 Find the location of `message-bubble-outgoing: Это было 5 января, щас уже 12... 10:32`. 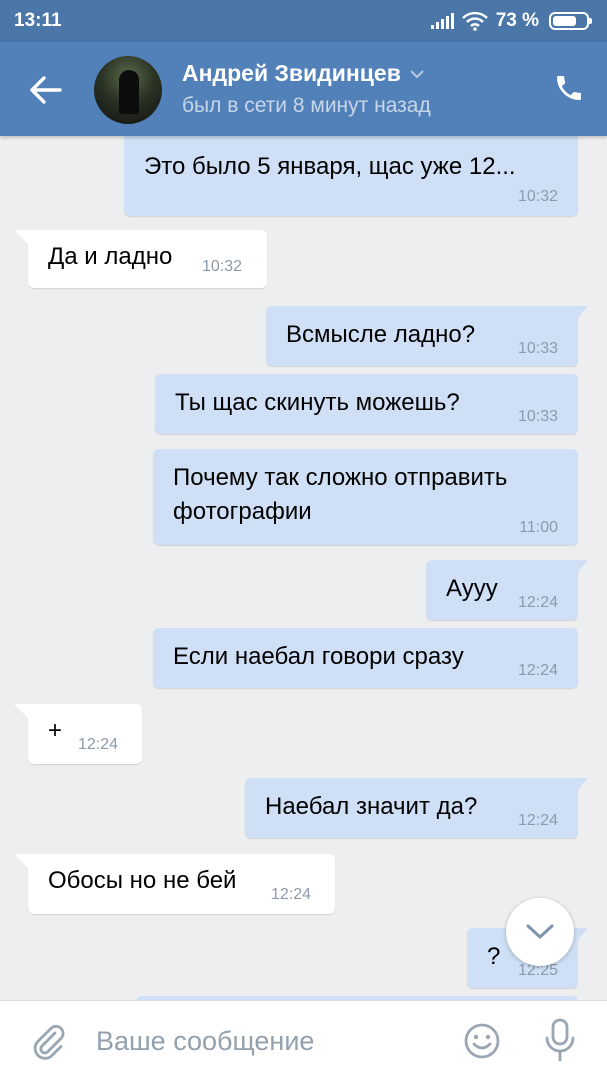

message-bubble-outgoing: Это было 5 января, щас уже 12... 10:32 is located at coordinates (351, 176).